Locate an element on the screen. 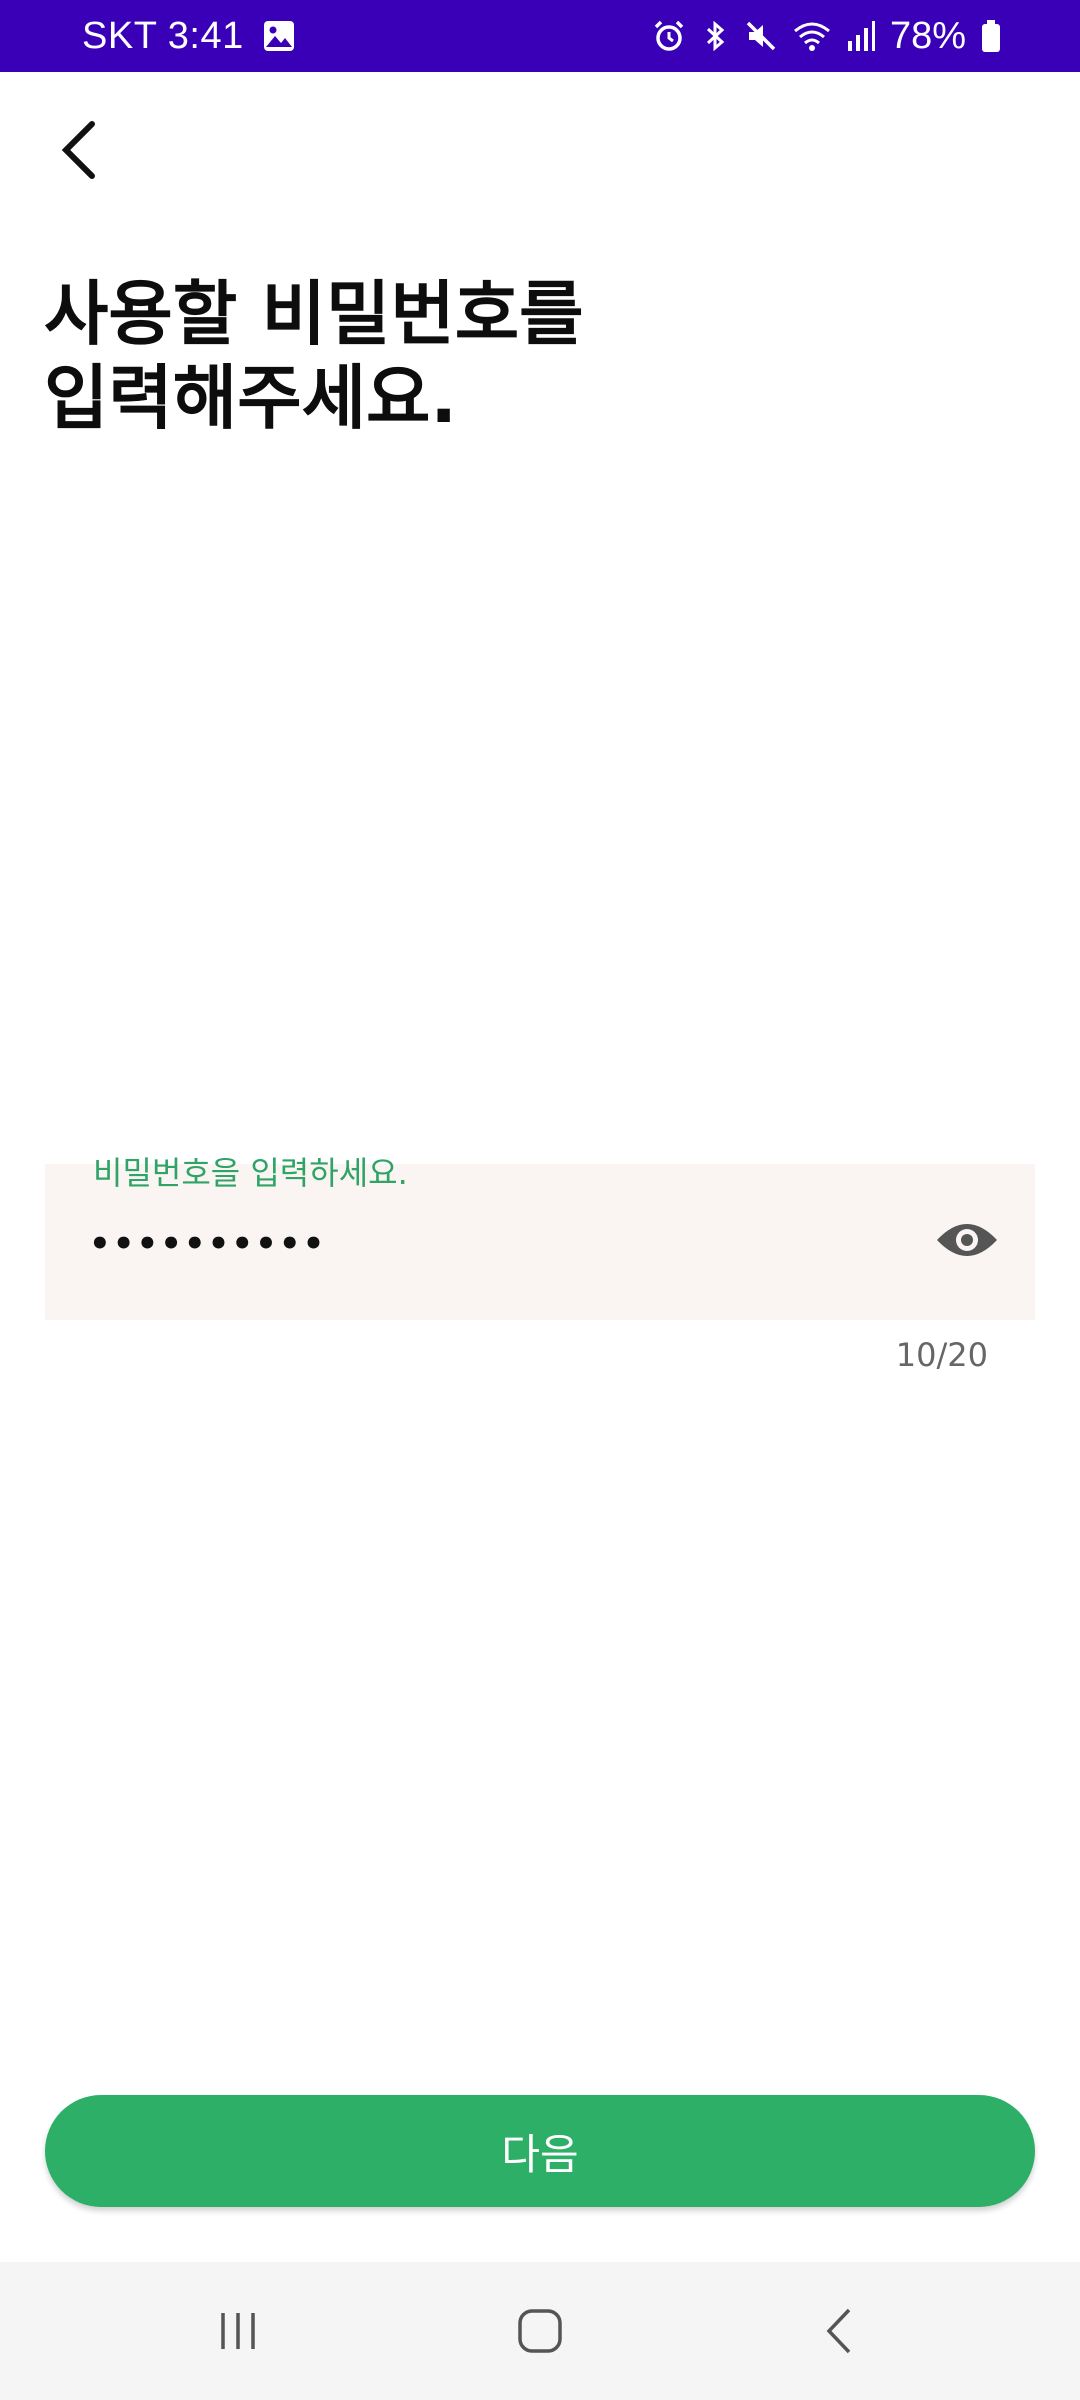 This screenshot has height=2400, width=1080. carrier-time: SKT 3:41 is located at coordinates (163, 35).